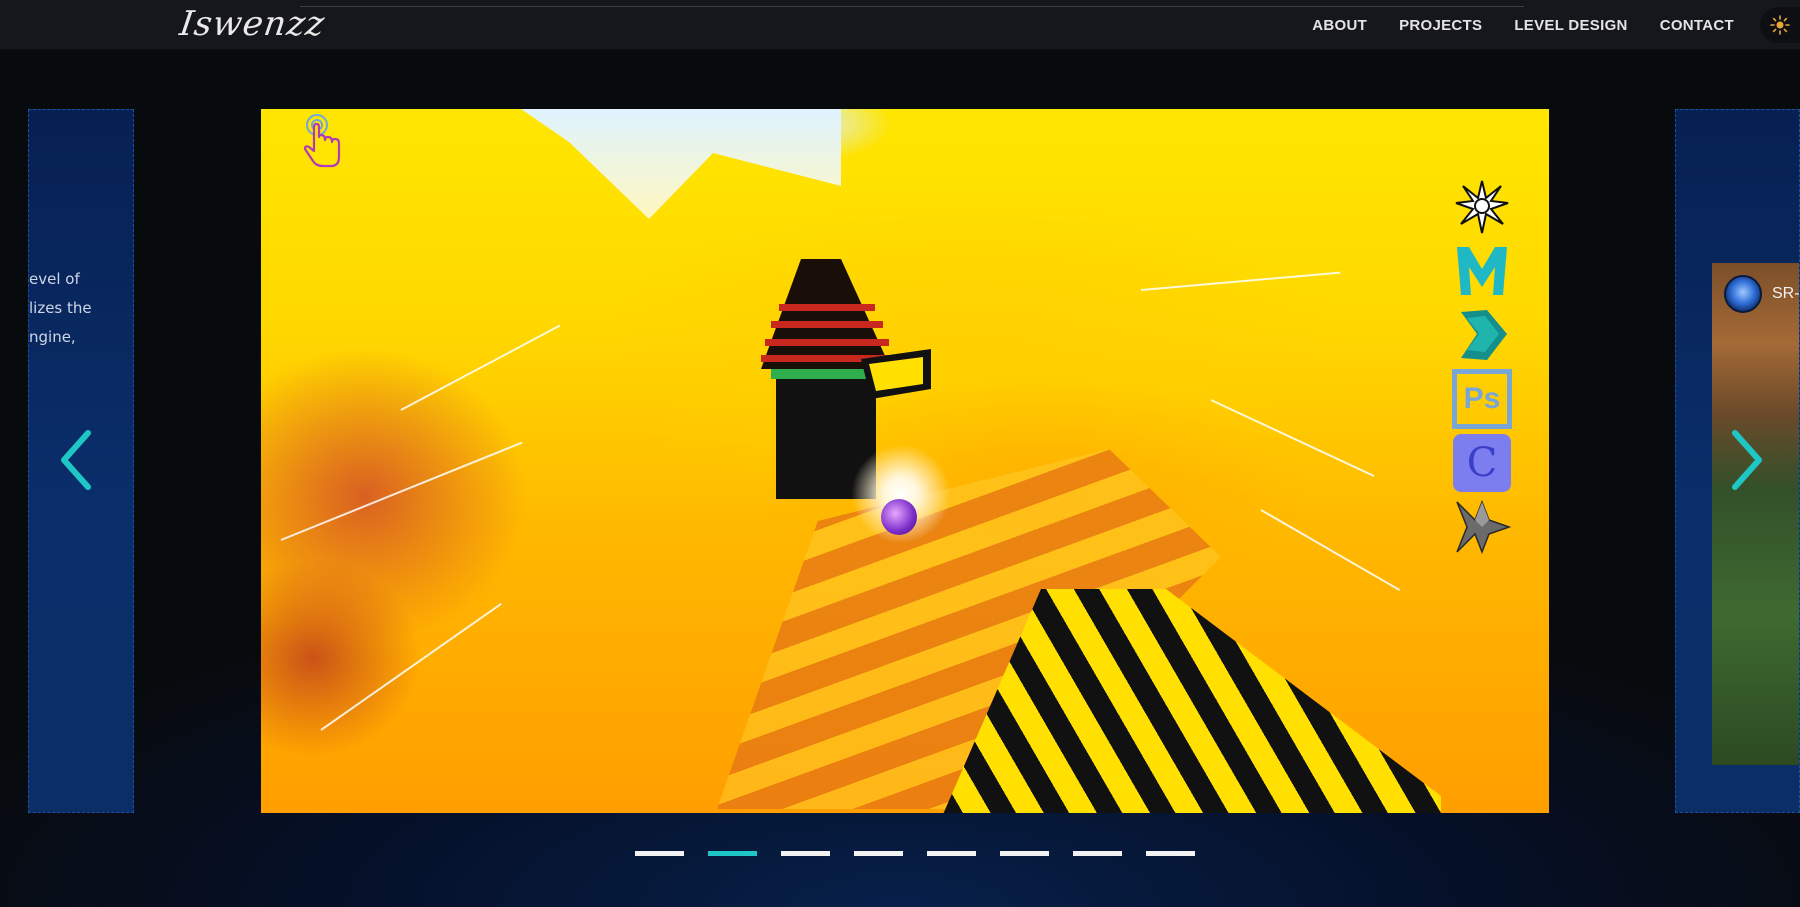  Describe the element at coordinates (1440, 25) in the screenshot. I see `nav-projects: PROJECTS` at that location.